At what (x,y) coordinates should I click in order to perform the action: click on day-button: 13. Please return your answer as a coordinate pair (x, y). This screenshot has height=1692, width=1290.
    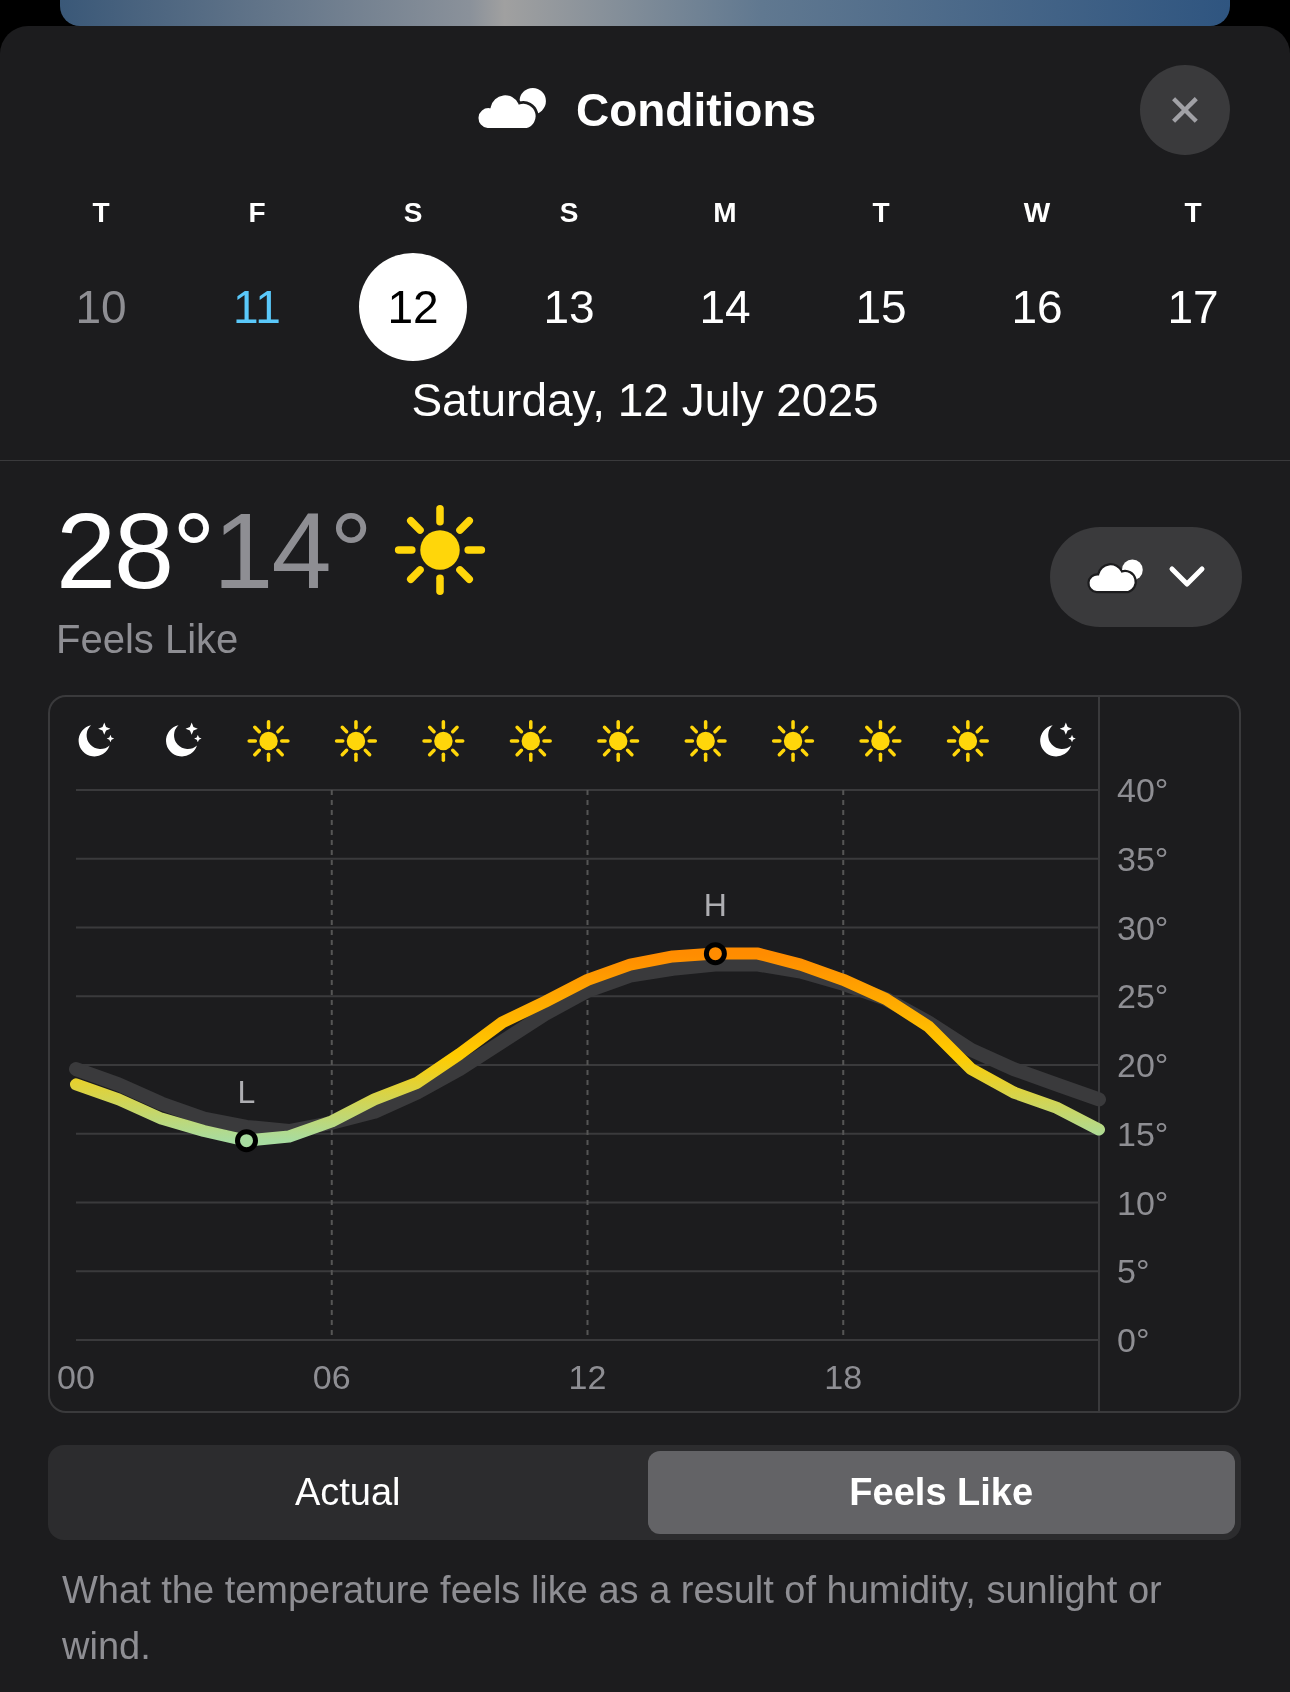
    Looking at the image, I should click on (569, 307).